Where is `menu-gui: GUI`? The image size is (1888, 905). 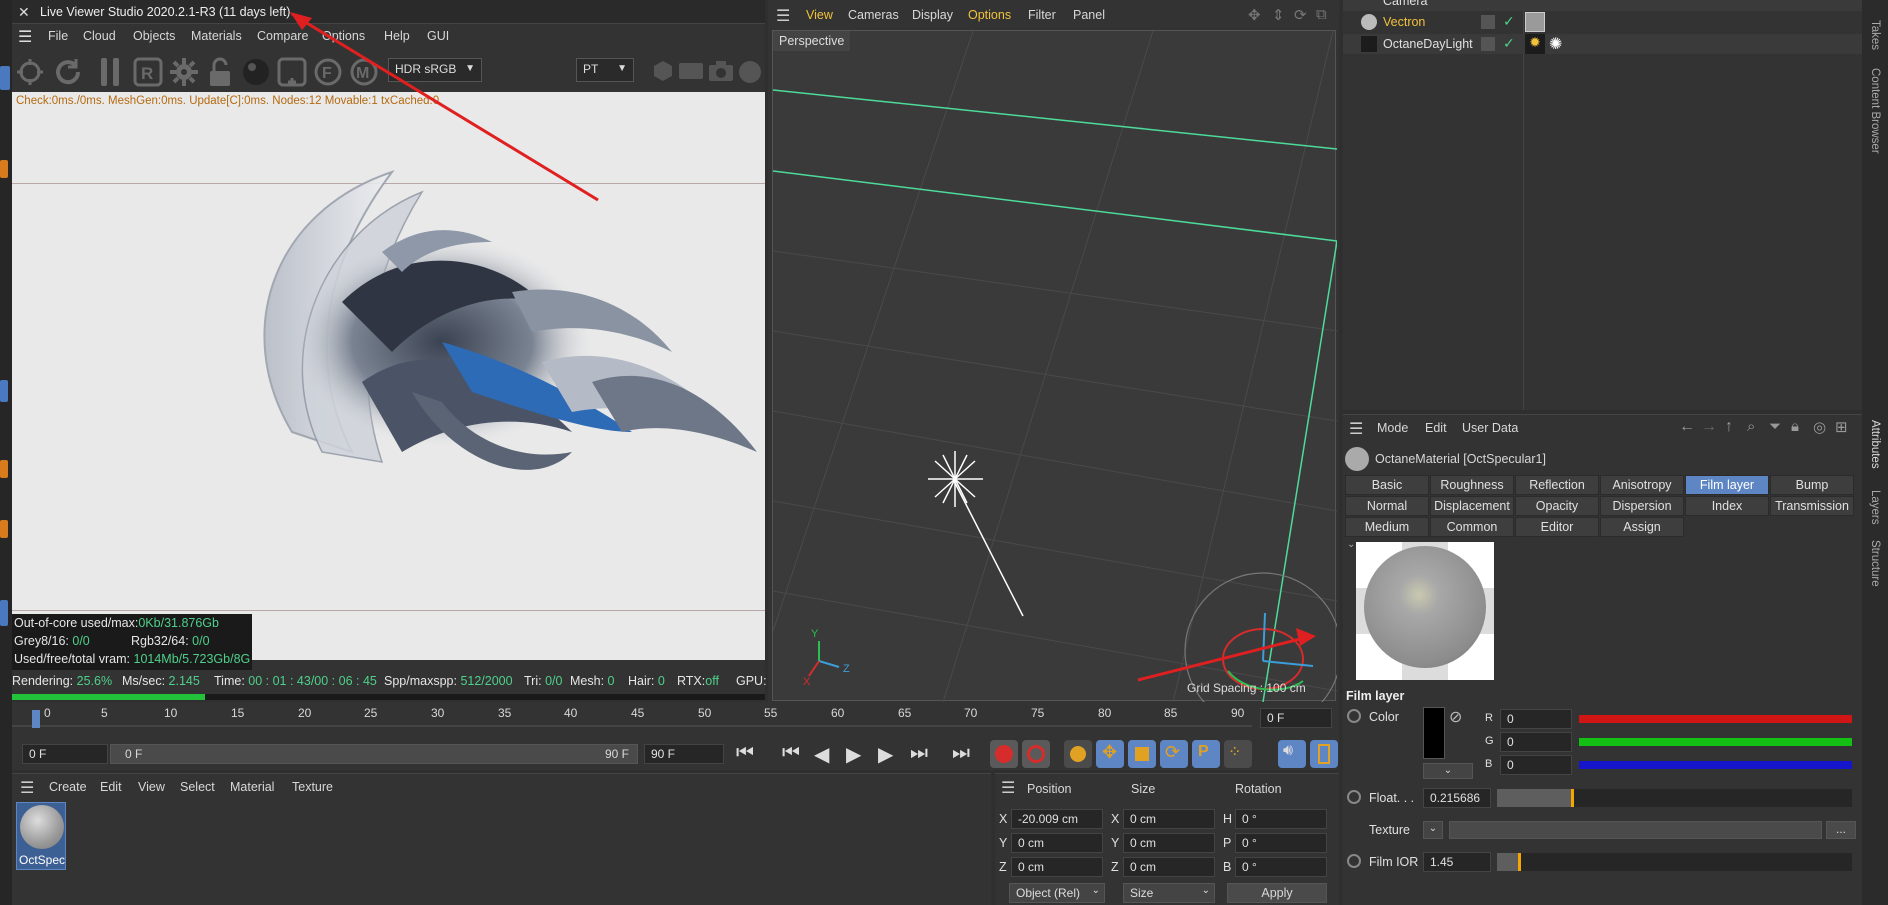 menu-gui: GUI is located at coordinates (438, 36).